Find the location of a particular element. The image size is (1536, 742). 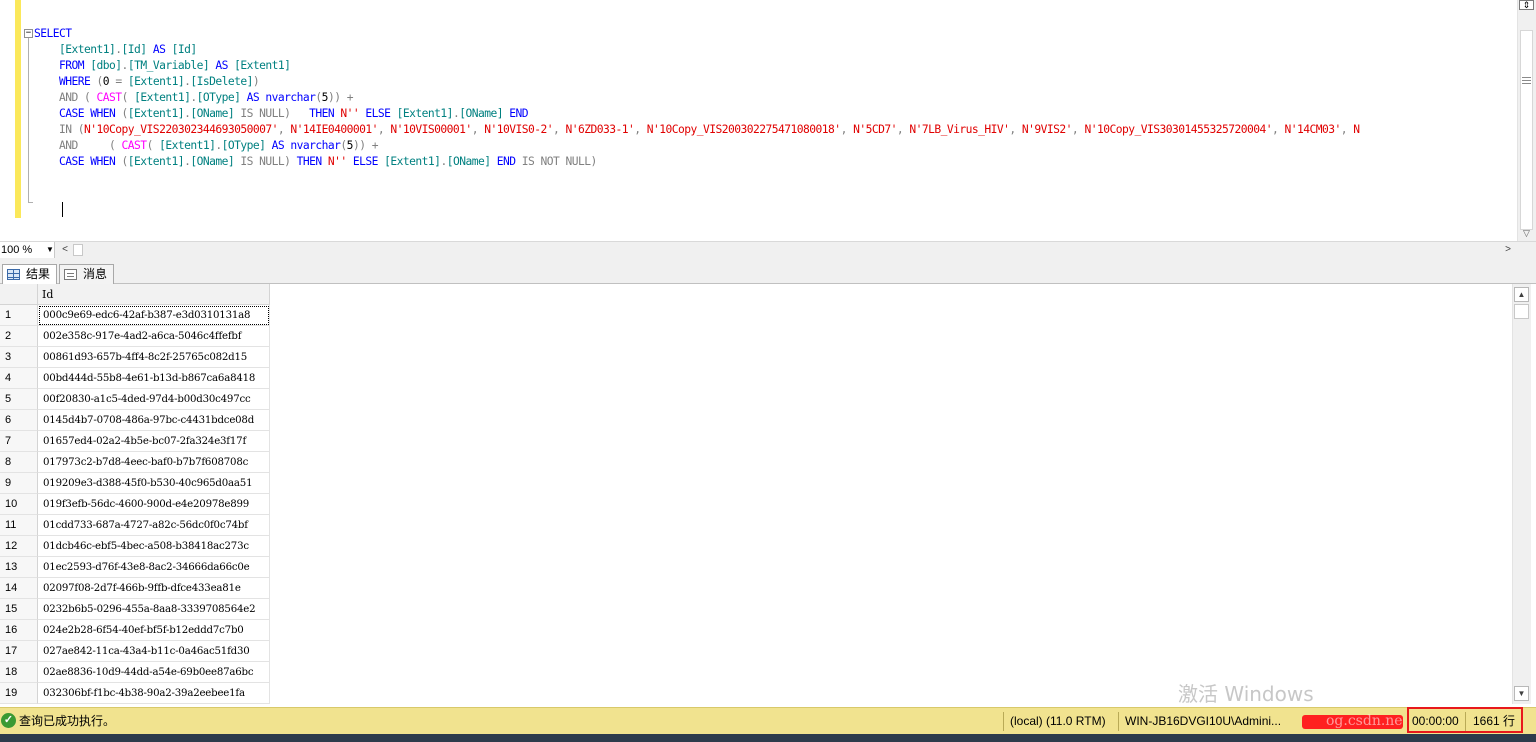

row-number: 1 is located at coordinates (19, 315).